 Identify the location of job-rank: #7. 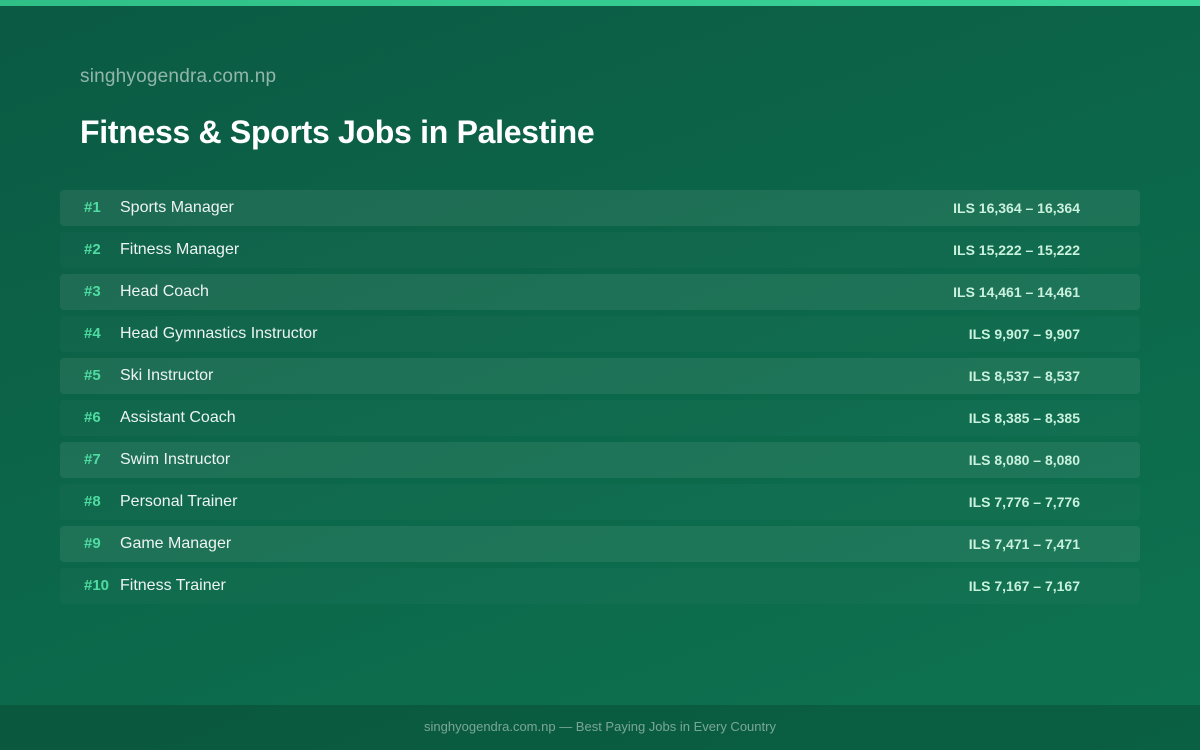
(92, 459).